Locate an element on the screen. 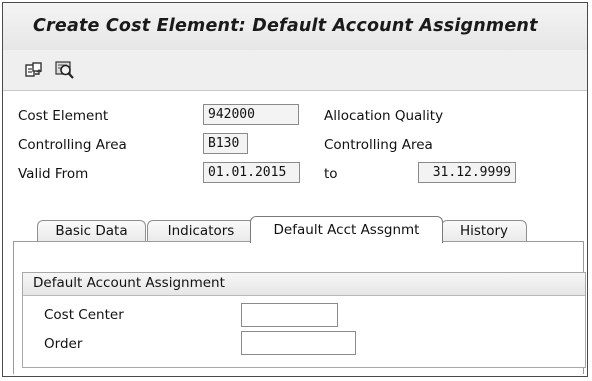 This screenshot has height=381, width=592. controlling-area-text: Controlling Area is located at coordinates (378, 145).